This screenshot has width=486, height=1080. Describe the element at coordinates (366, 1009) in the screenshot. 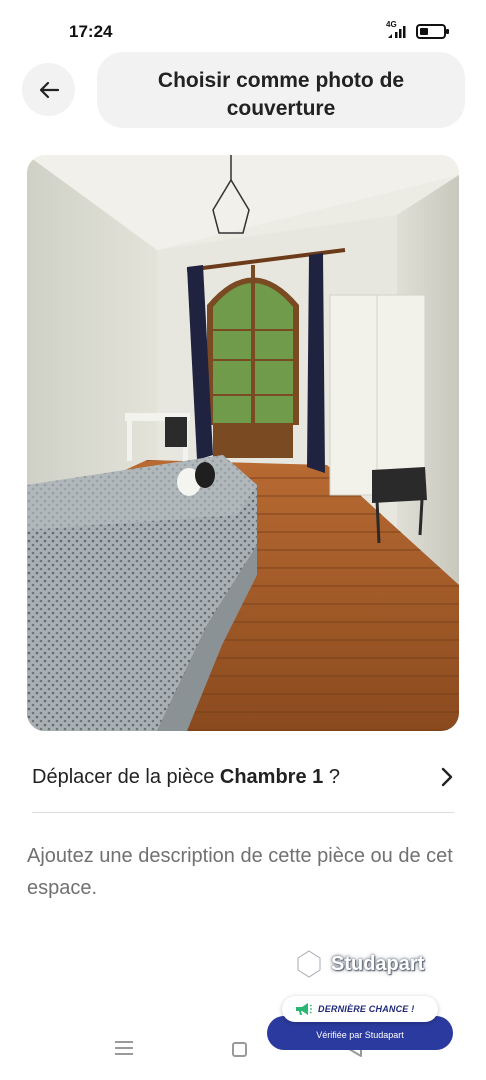

I see `promo-text: DERNIÈRE CHANCE !` at that location.